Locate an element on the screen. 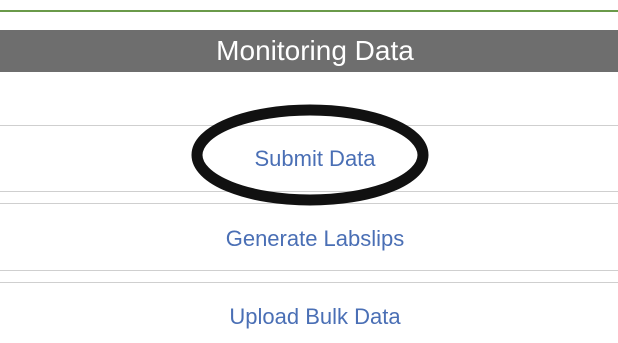 This screenshot has width=618, height=343. section-header: Monitoring Data is located at coordinates (309, 51).